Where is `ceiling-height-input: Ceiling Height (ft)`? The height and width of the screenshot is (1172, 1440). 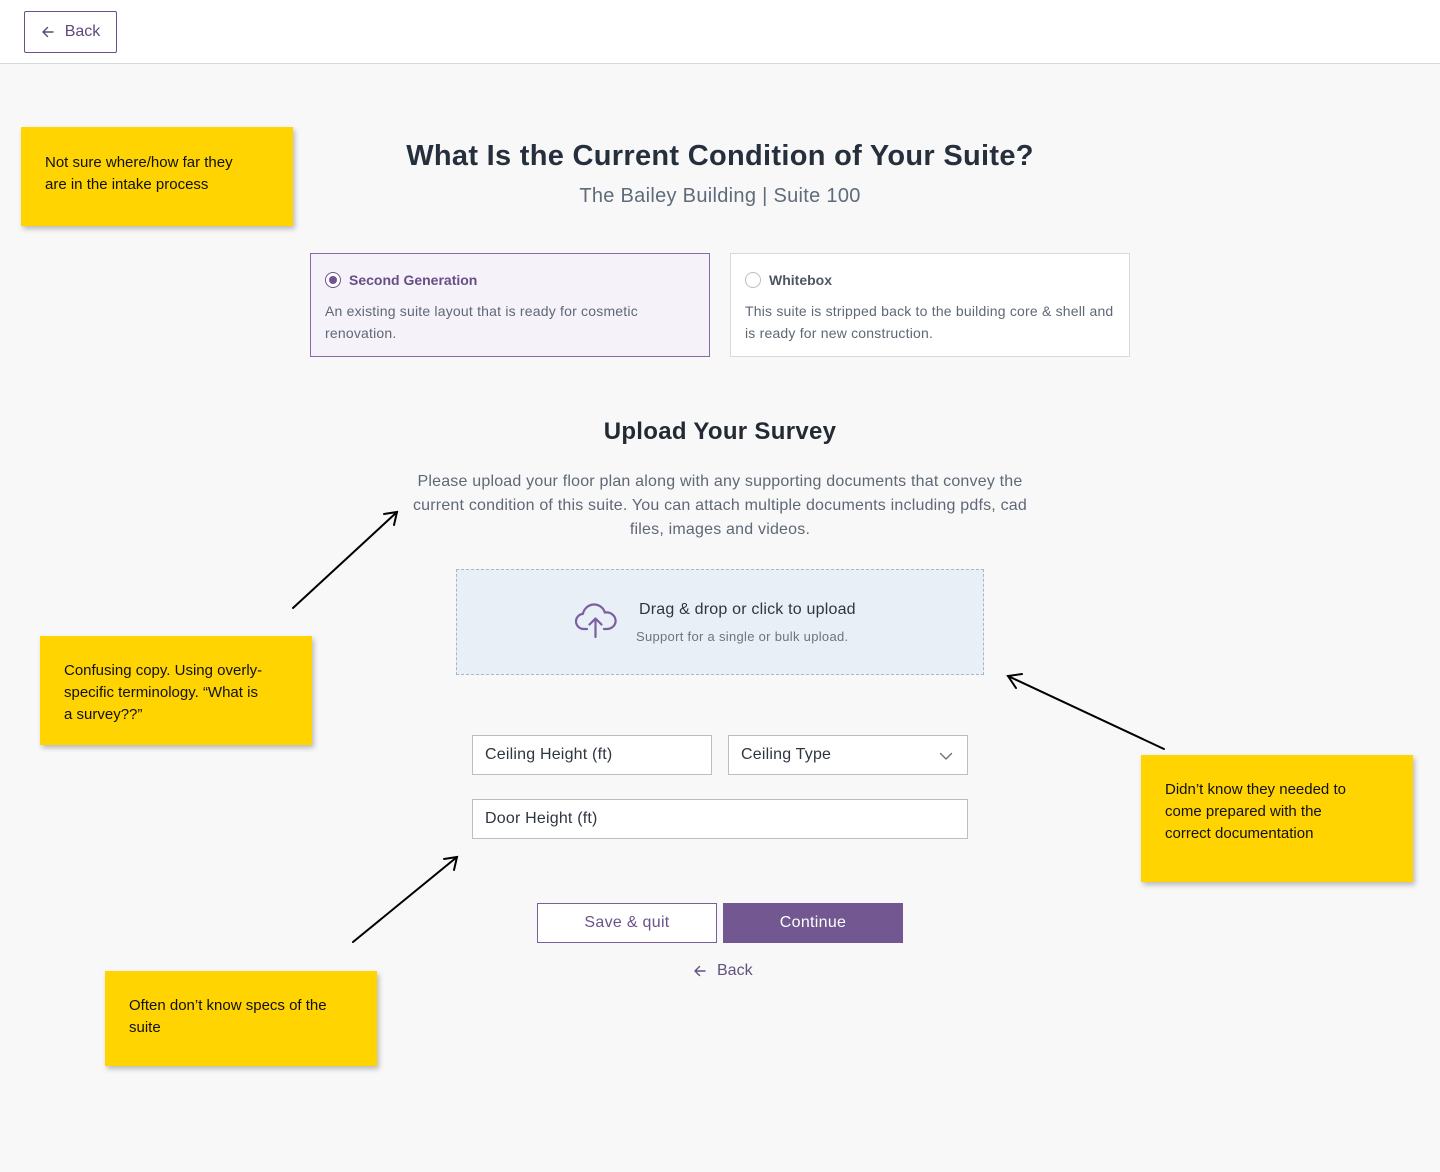 ceiling-height-input: Ceiling Height (ft) is located at coordinates (592, 755).